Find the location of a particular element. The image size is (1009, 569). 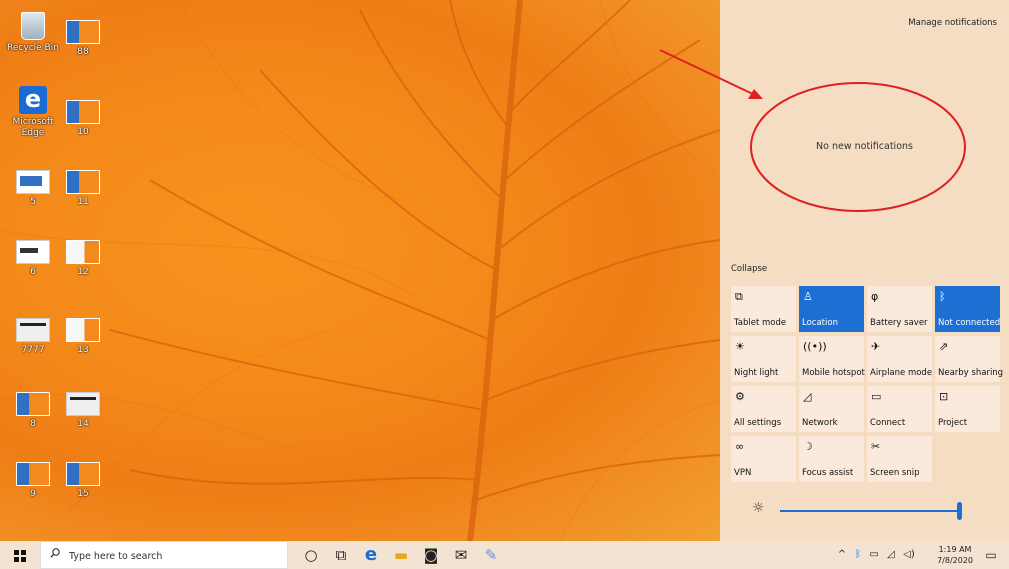

tile-mobile-hotspot: ((•)) Mobile hotspot is located at coordinates (832, 359).